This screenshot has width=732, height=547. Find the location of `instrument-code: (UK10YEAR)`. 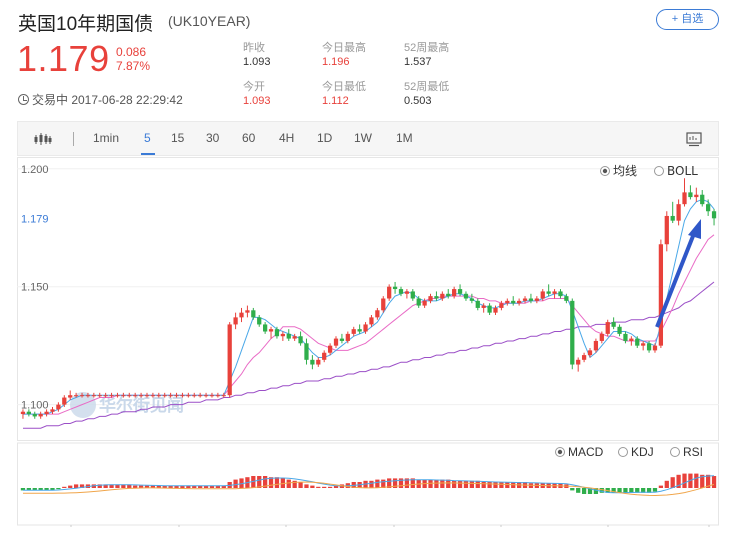

instrument-code: (UK10YEAR) is located at coordinates (209, 21).